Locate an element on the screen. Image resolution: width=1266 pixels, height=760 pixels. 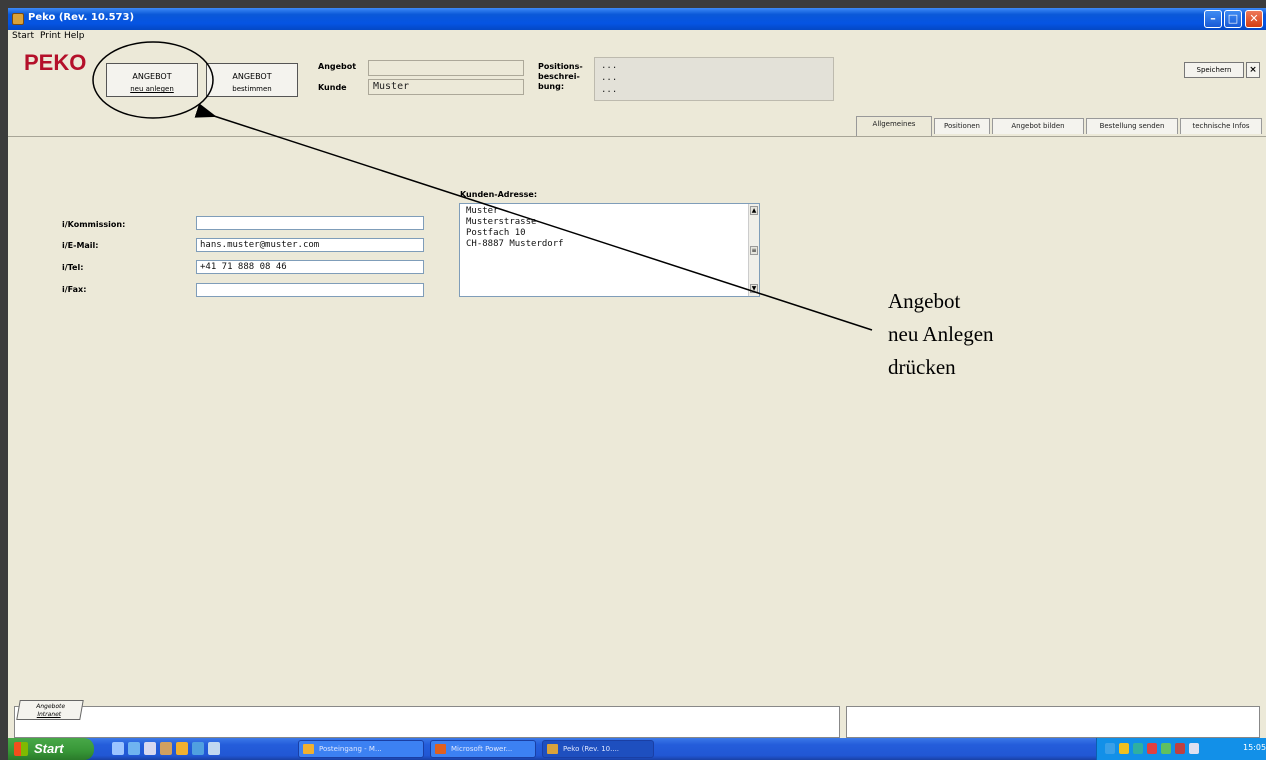
annotation-line: Angebot is located at coordinates (924, 301).